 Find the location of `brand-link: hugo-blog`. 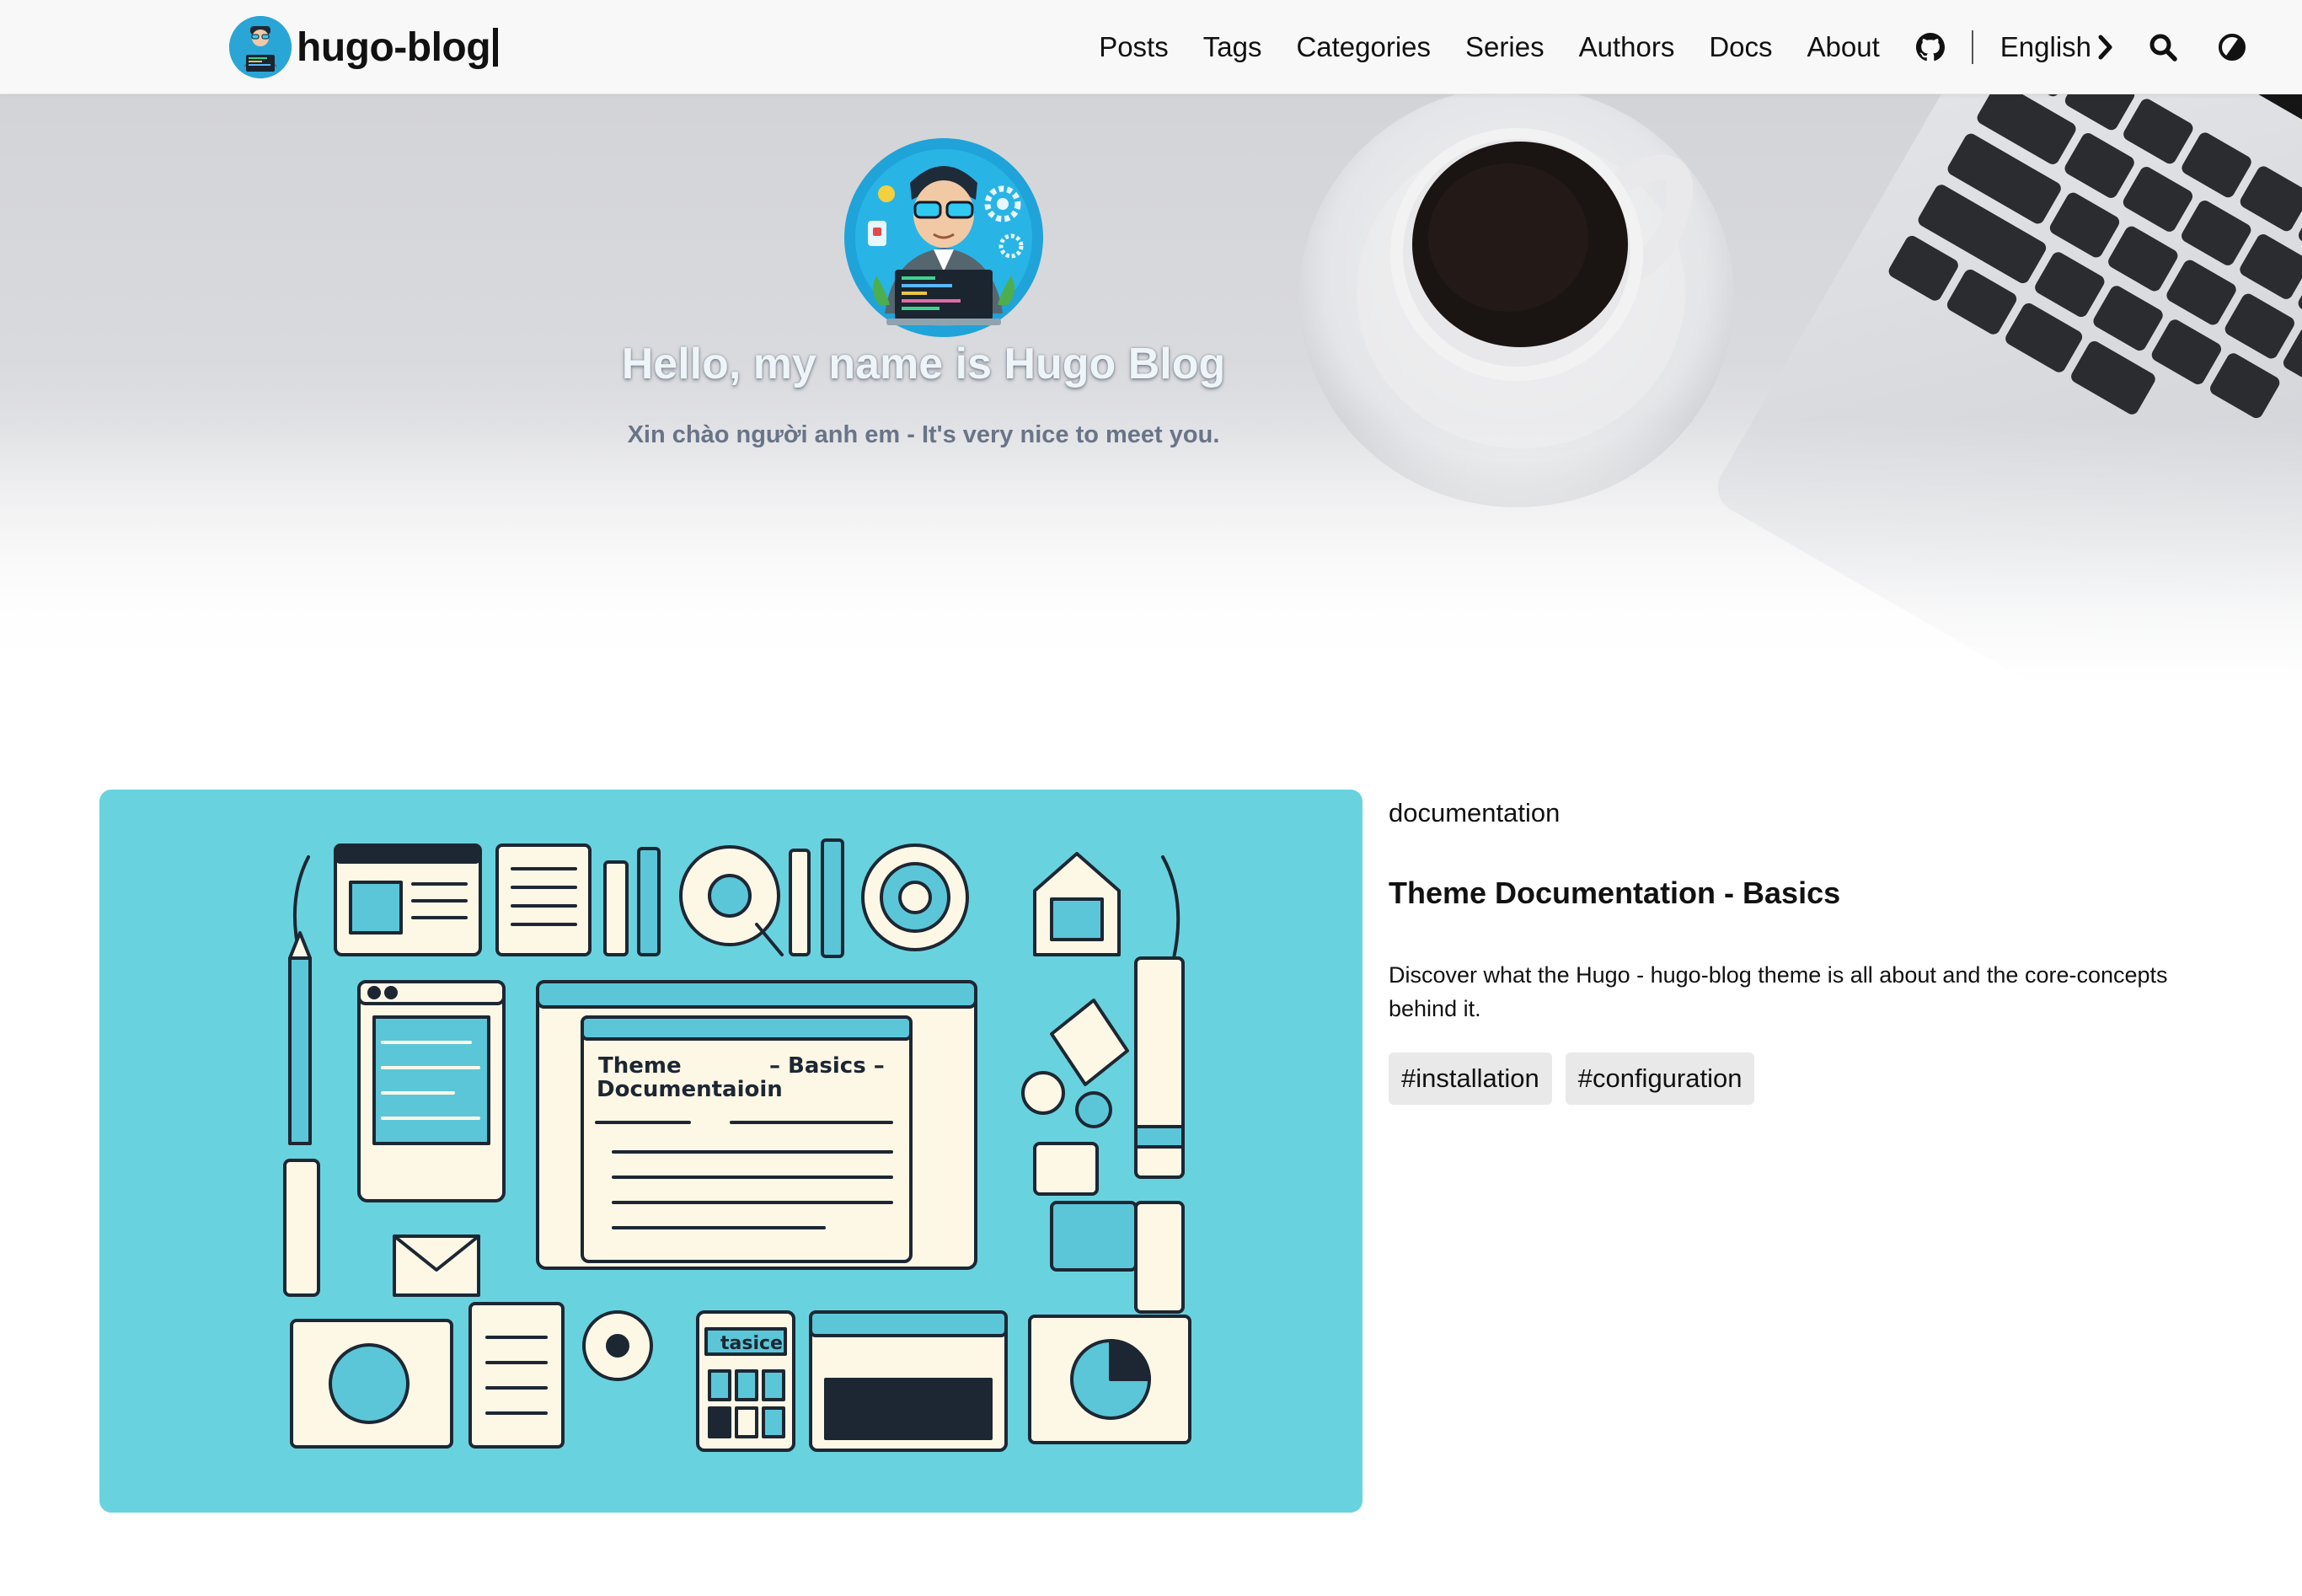

brand-link: hugo-blog is located at coordinates (364, 47).